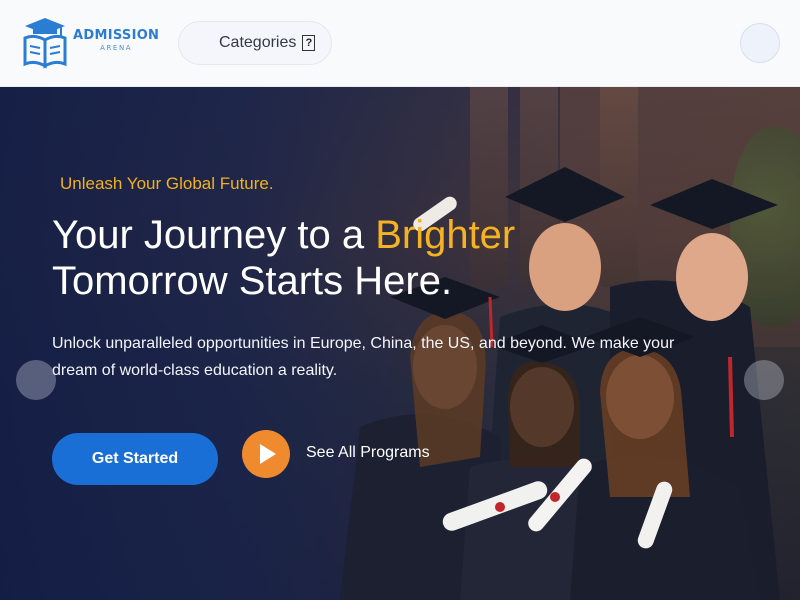  Describe the element at coordinates (116, 35) in the screenshot. I see `logo-title: ADMISSION` at that location.